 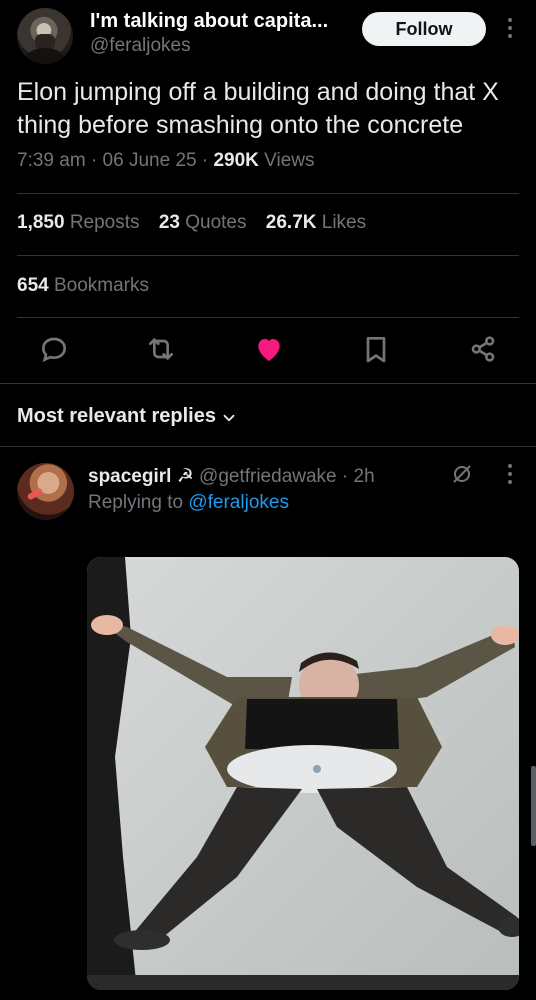 I want to click on replying-to-handle: @feraljokes, so click(x=238, y=502).